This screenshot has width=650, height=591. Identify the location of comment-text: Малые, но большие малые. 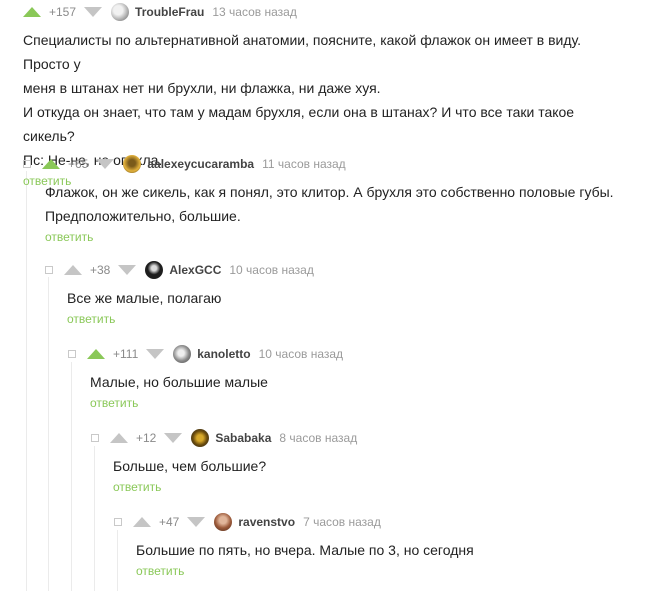
(216, 382).